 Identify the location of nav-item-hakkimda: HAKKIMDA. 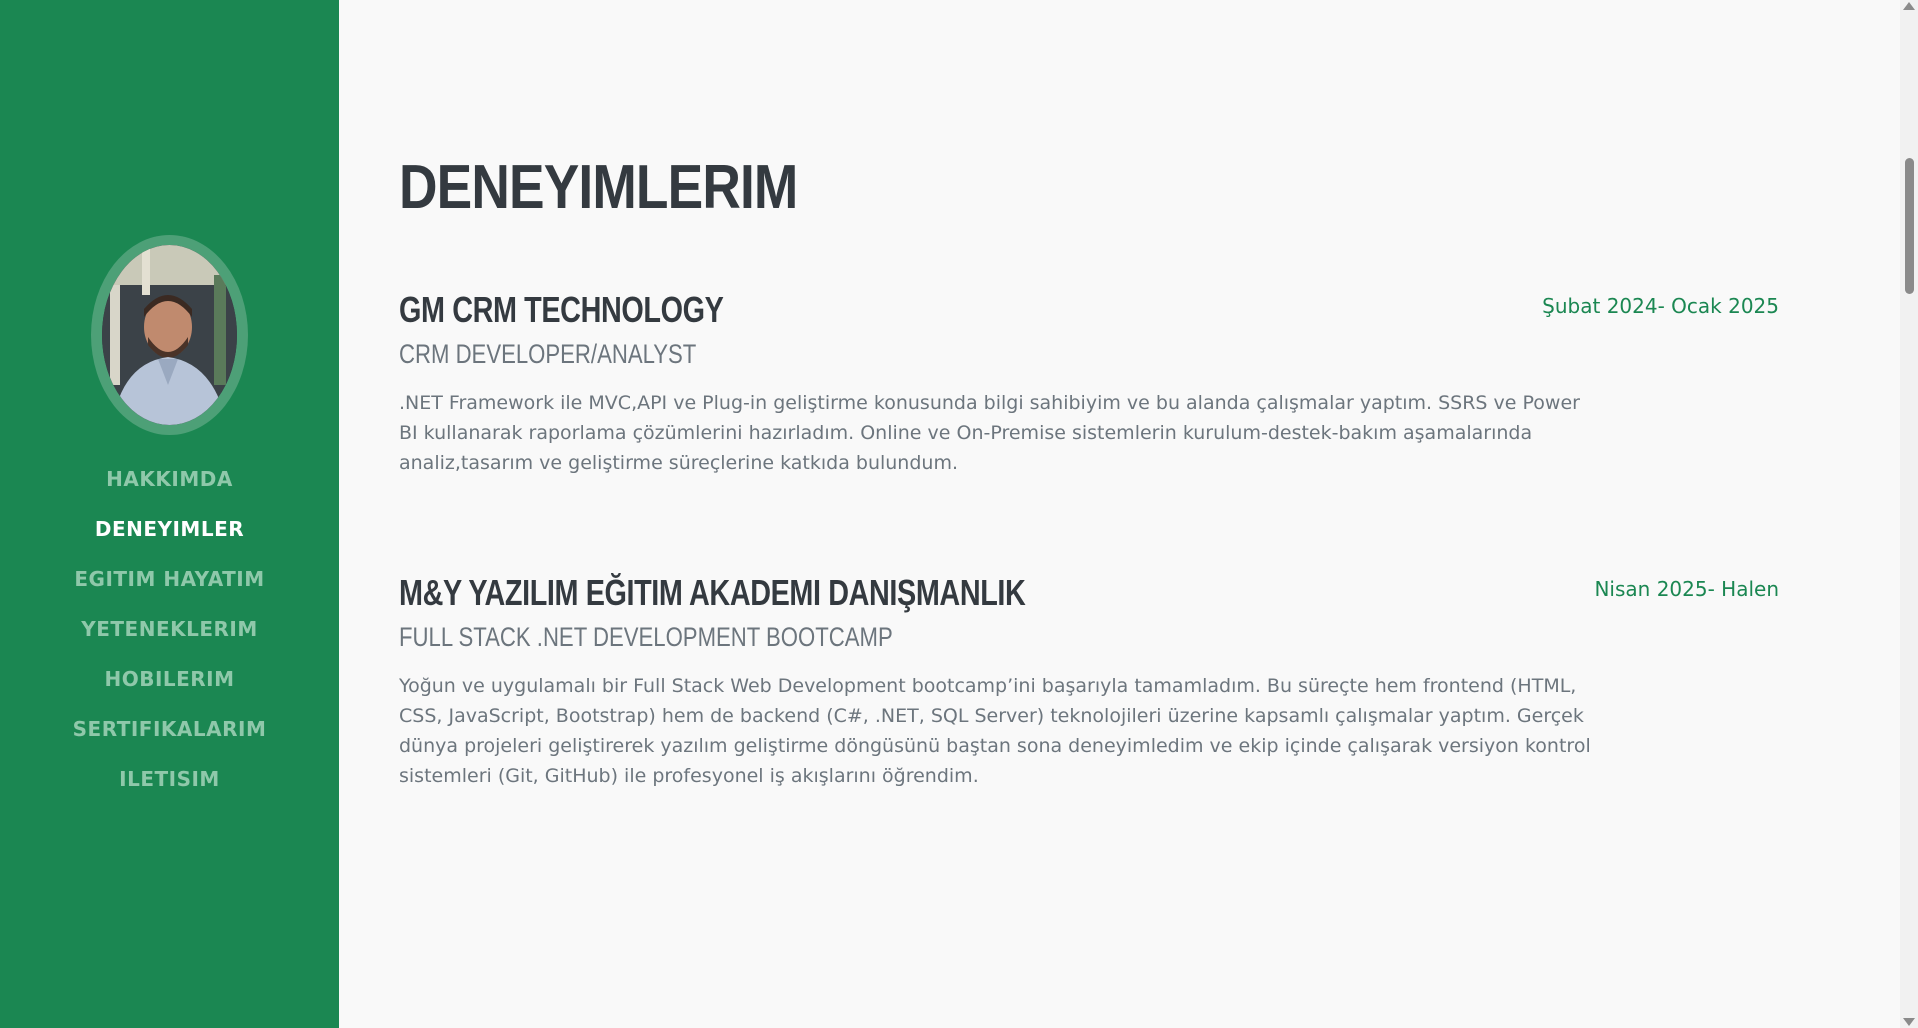
(169, 483).